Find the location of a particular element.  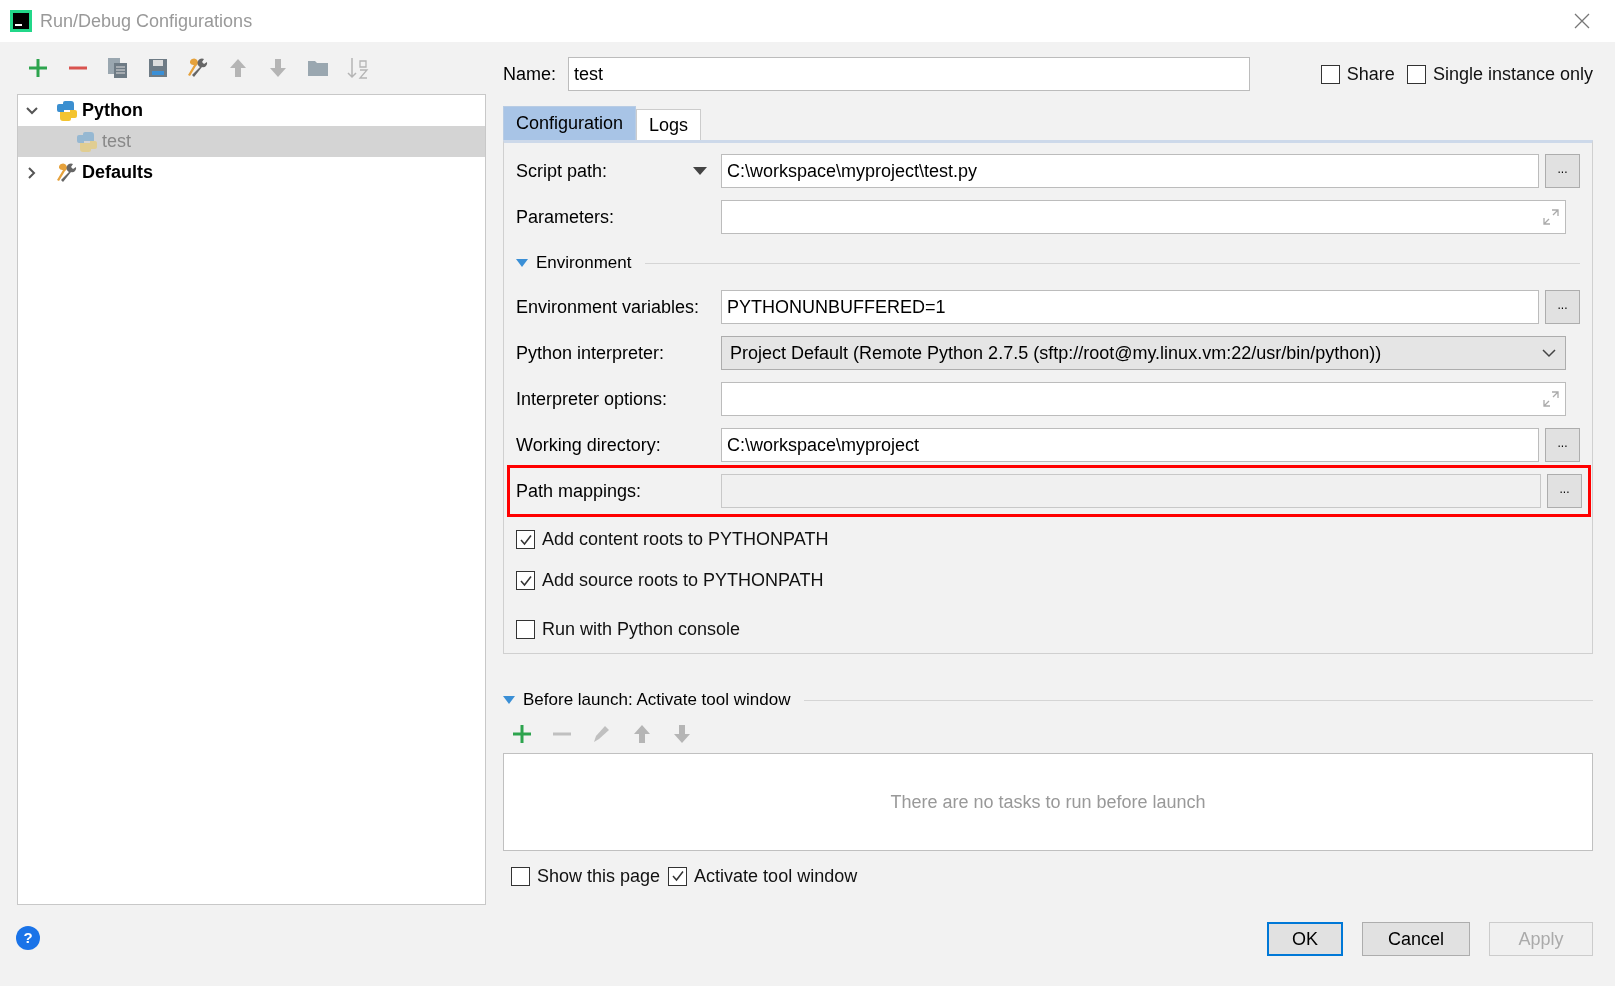

name-label: Name: is located at coordinates (529, 74).